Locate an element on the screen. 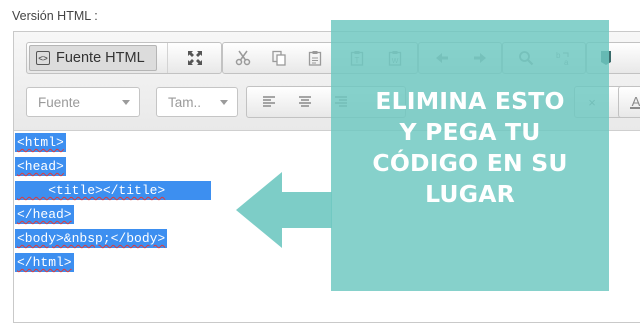 This screenshot has height=323, width=640. source-html-button: <> Fuente HTML is located at coordinates (93, 58).